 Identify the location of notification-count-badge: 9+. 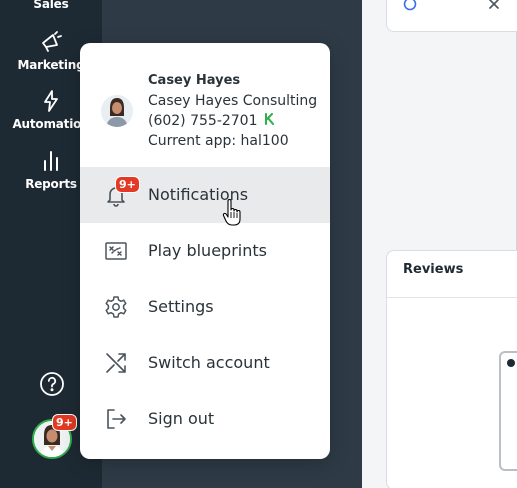
(64, 422).